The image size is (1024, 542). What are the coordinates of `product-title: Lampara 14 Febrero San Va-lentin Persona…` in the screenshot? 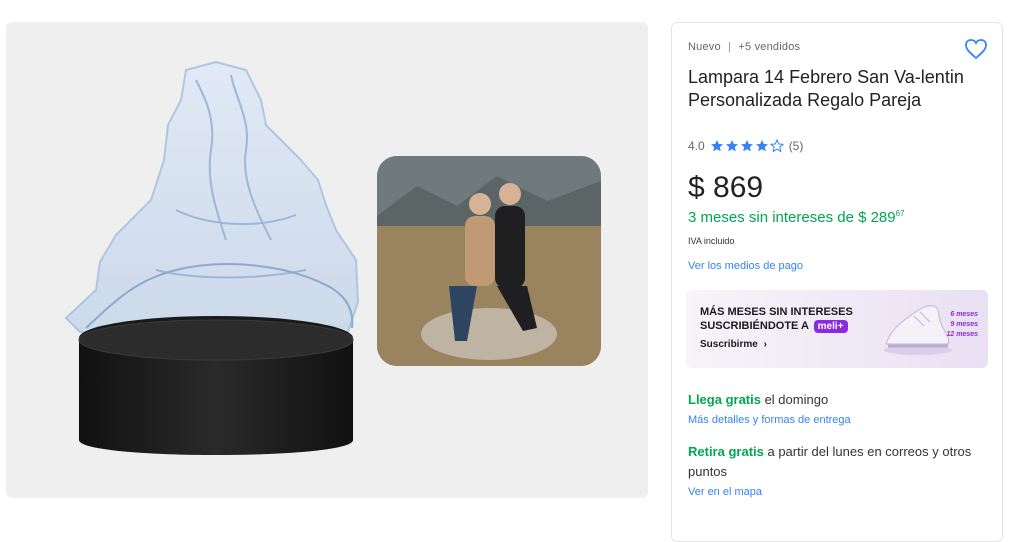 It's located at (826, 88).